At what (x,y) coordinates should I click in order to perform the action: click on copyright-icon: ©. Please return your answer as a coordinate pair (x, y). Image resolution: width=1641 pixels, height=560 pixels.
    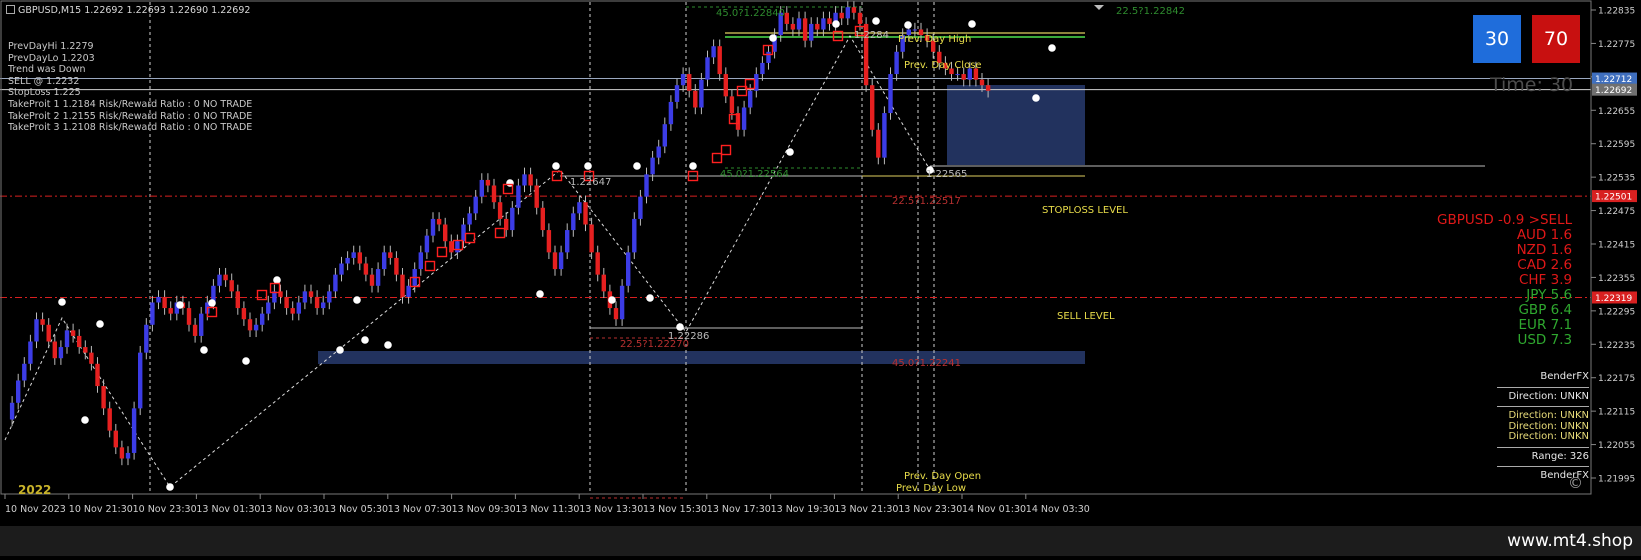
    Looking at the image, I should click on (1575, 483).